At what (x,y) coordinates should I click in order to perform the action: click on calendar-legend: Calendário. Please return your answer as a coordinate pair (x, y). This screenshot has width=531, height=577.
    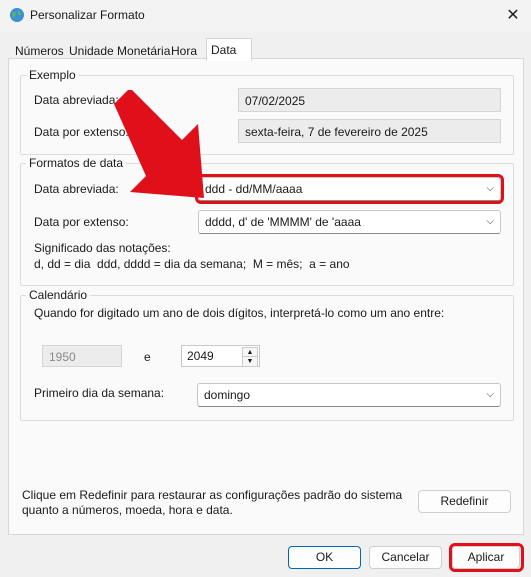
    Looking at the image, I should click on (58, 295).